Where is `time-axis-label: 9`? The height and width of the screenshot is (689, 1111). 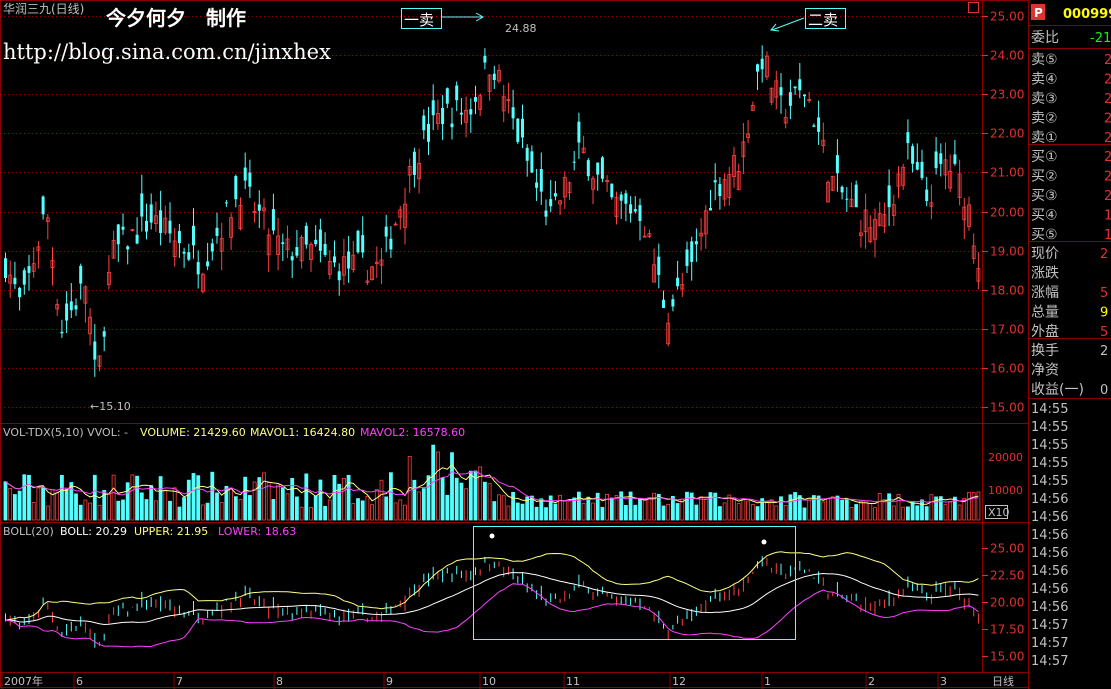 time-axis-label: 9 is located at coordinates (389, 681).